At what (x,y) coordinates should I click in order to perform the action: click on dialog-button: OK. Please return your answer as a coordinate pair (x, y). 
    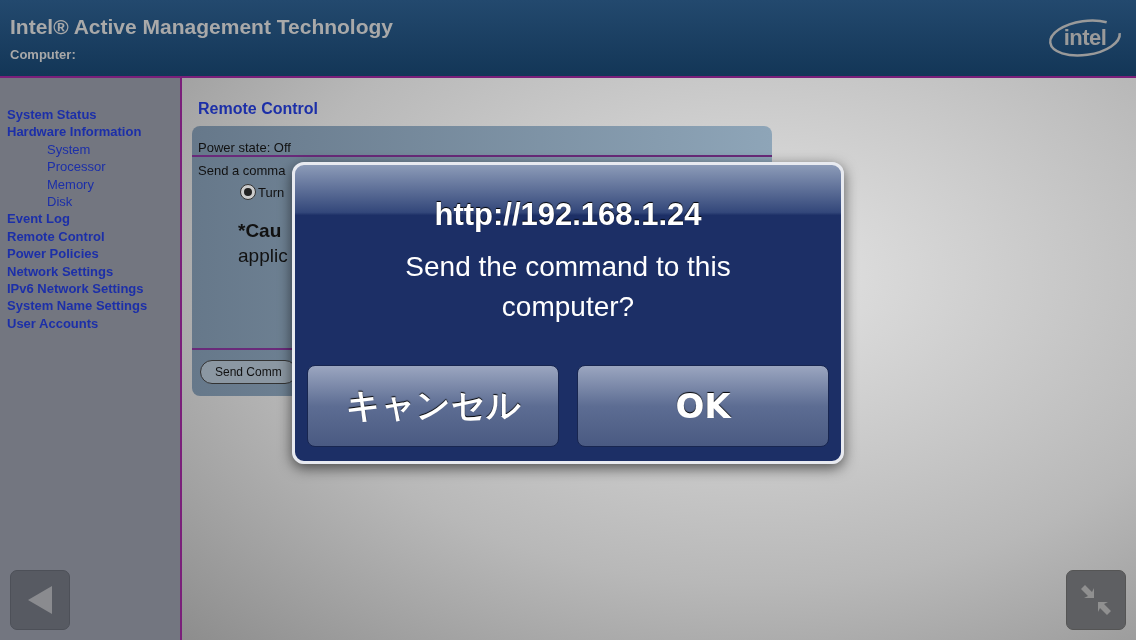
    Looking at the image, I should click on (703, 406).